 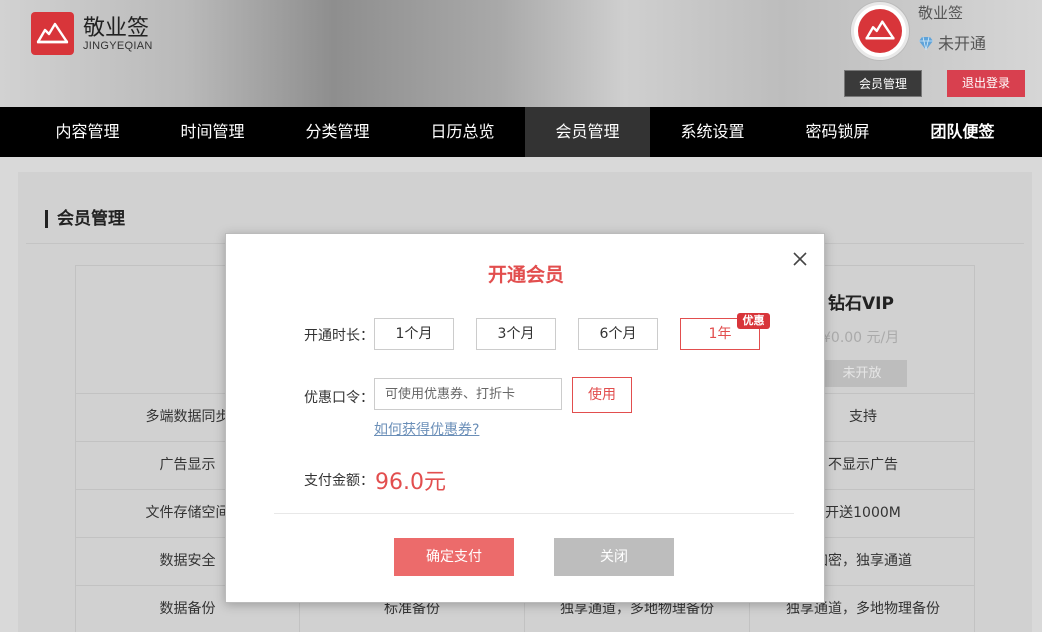 What do you see at coordinates (602, 395) in the screenshot?
I see `use-coupon-button: 使用` at bounding box center [602, 395].